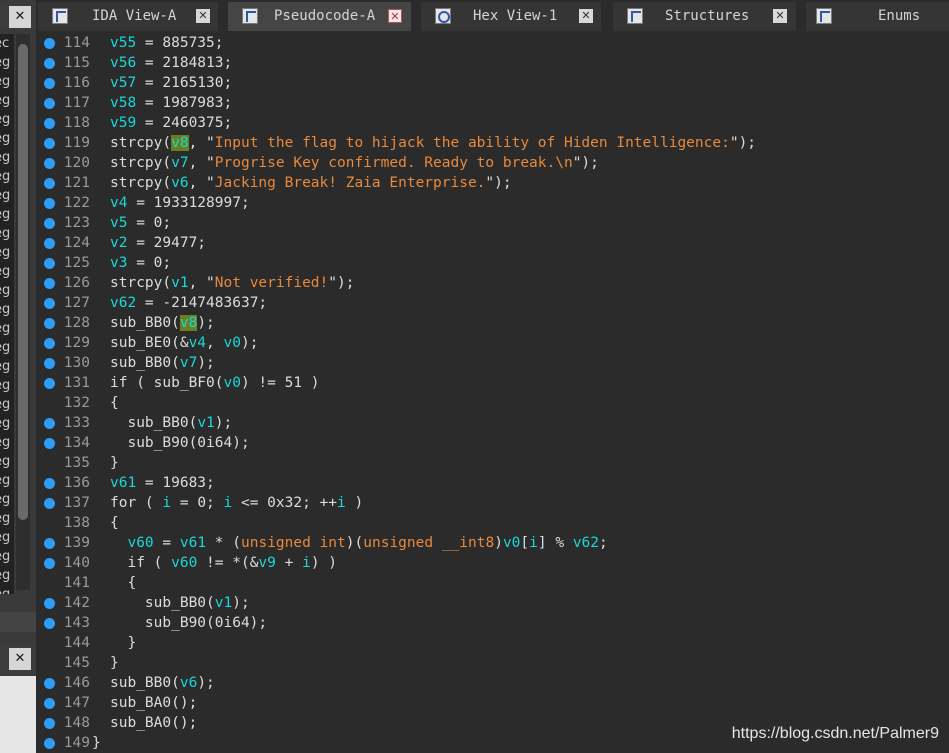 The image size is (949, 753). What do you see at coordinates (492, 103) in the screenshot?
I see `code-line: 117 v58 = 1987983;` at bounding box center [492, 103].